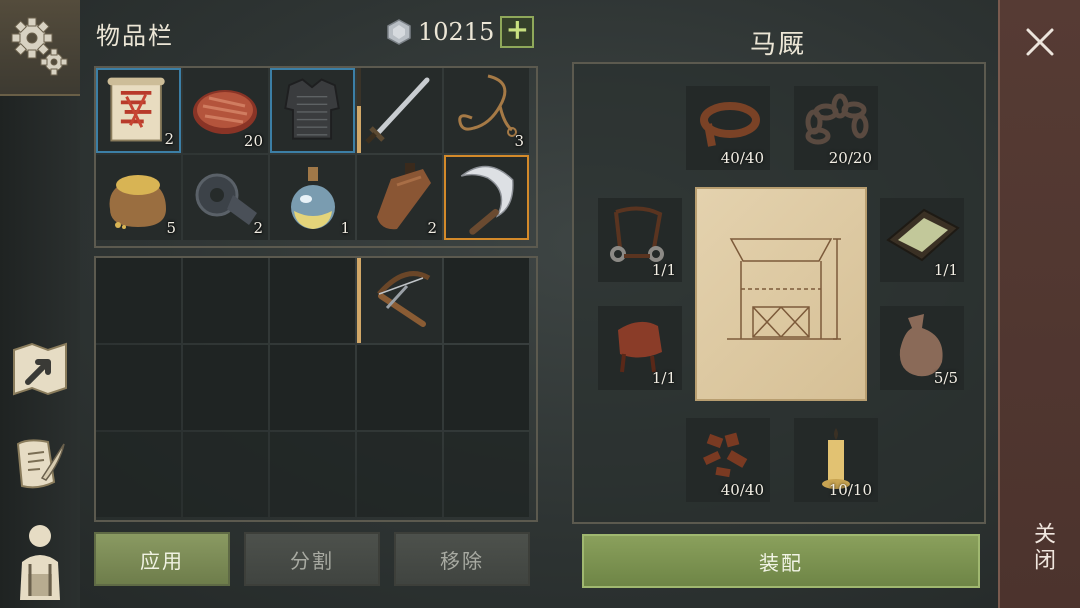 This screenshot has width=1080, height=608. I want to click on chainmail-armor-icon, so click(312, 109).